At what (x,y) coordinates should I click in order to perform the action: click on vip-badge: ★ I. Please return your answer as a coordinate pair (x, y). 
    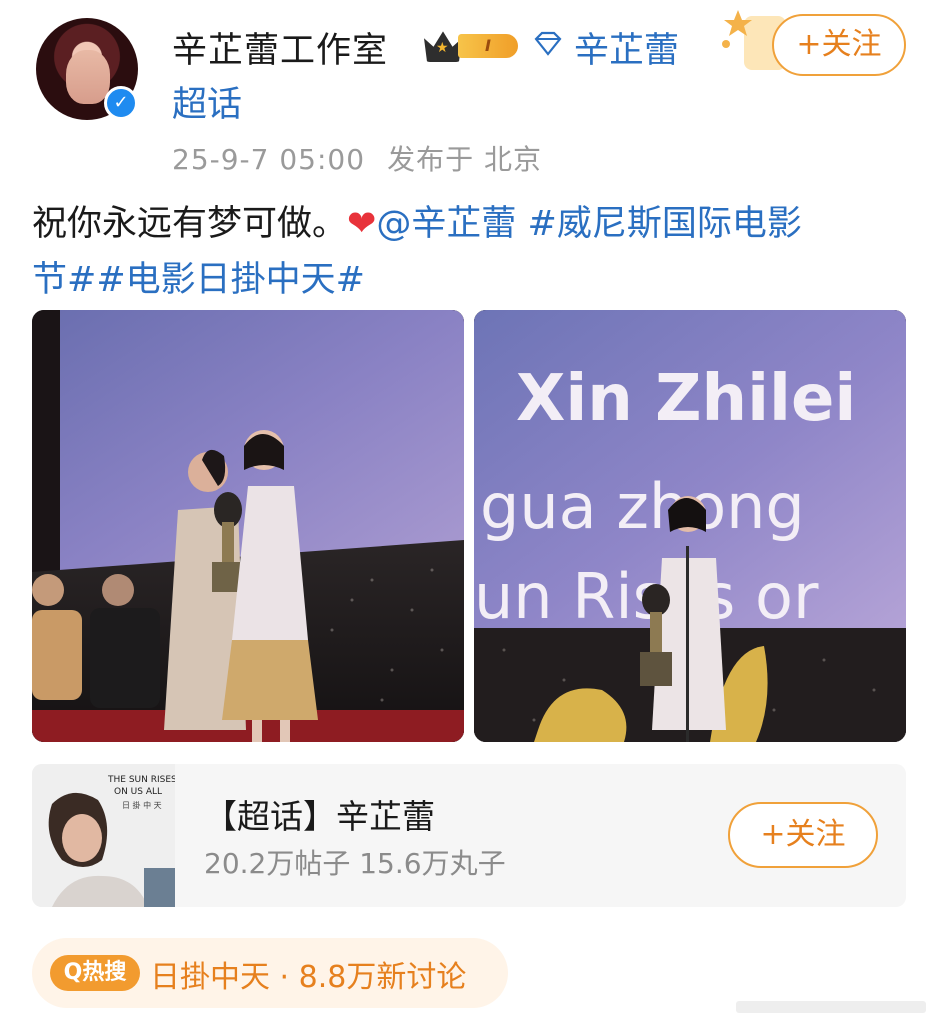
    Looking at the image, I should click on (472, 45).